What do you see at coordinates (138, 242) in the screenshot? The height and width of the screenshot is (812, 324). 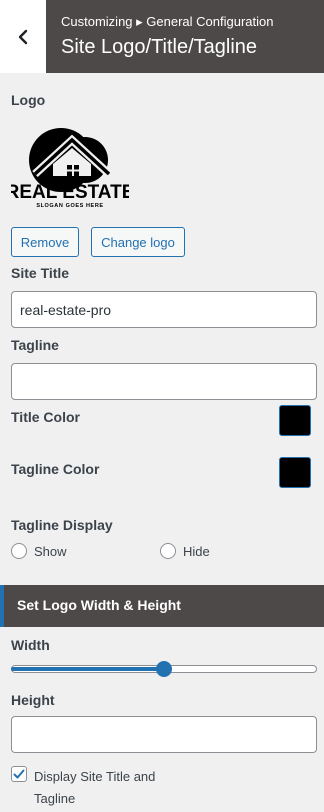 I see `change-logo-button: Change logo` at bounding box center [138, 242].